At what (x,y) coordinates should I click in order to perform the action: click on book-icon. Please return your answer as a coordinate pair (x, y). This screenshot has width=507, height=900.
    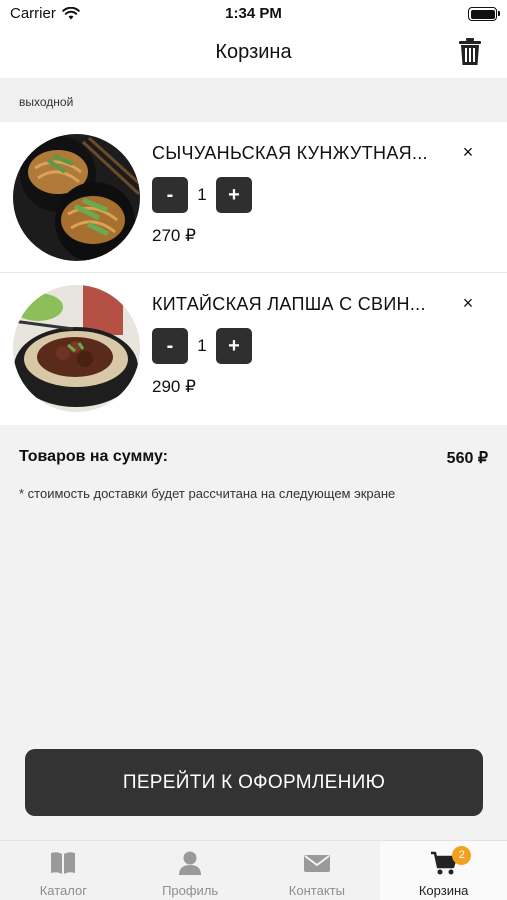
    Looking at the image, I should click on (63, 863).